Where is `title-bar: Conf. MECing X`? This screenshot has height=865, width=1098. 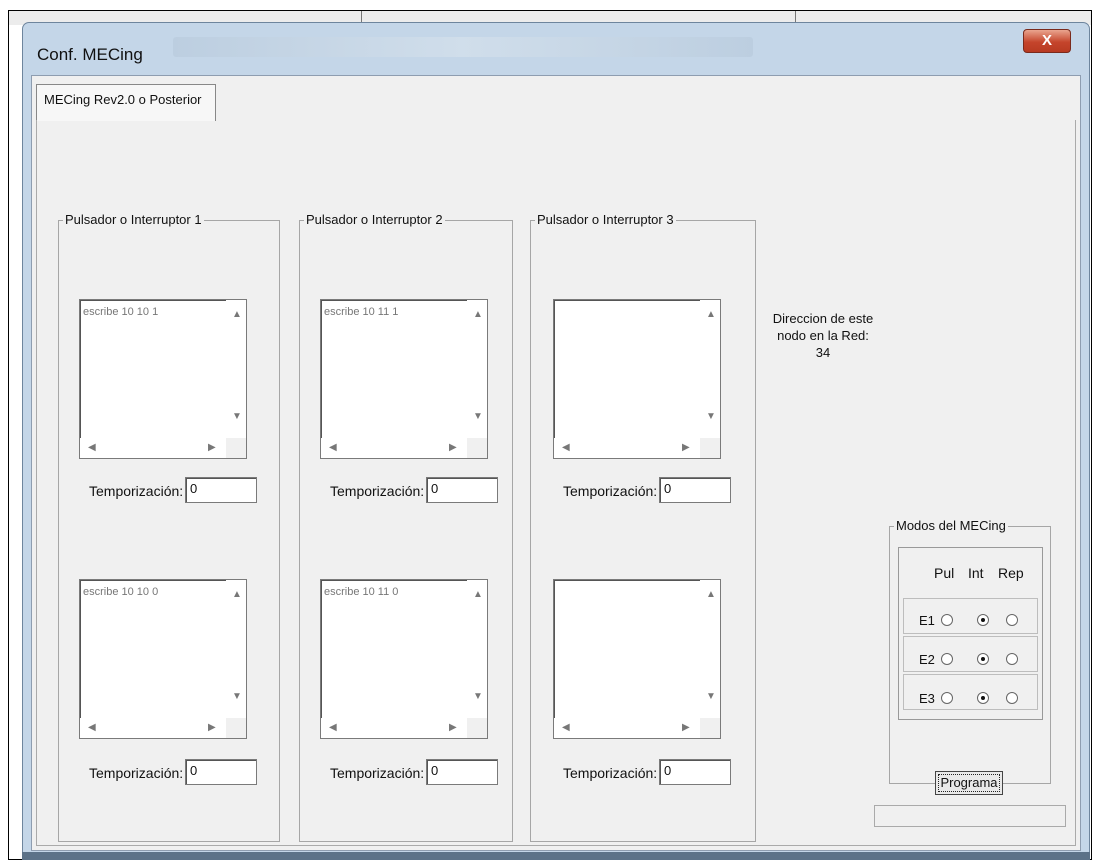
title-bar: Conf. MECing X is located at coordinates (556, 49).